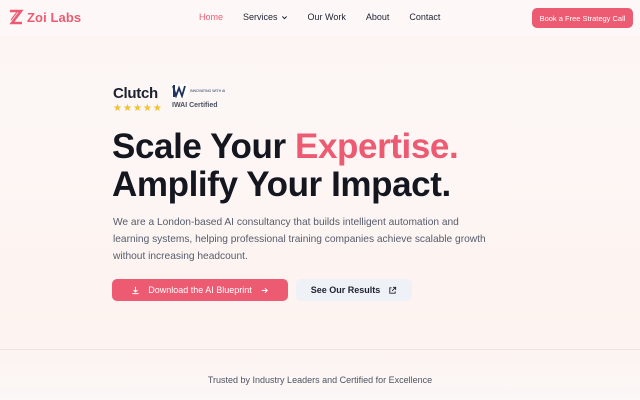 The image size is (640, 400). I want to click on logo-mark-icon, so click(16, 17).